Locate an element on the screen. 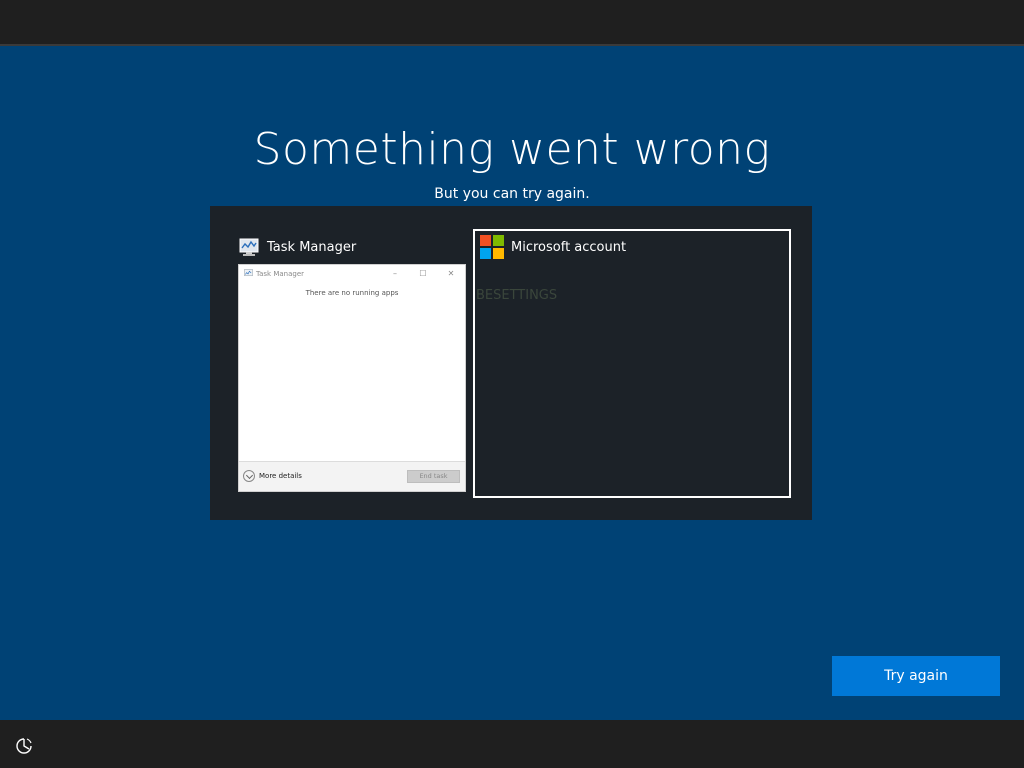 This screenshot has height=768, width=1024. task-manager-window-title: Task Manager is located at coordinates (280, 273).